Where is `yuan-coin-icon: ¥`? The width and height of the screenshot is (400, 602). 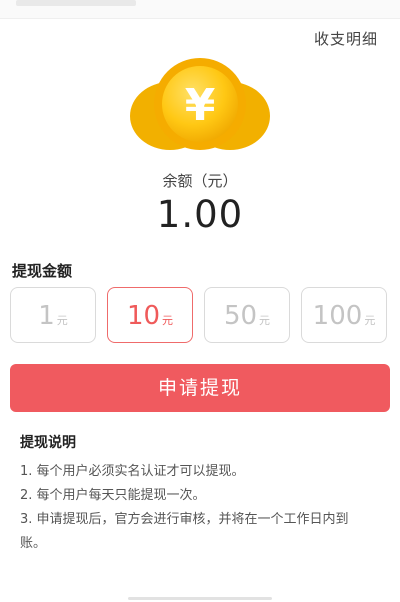 yuan-coin-icon: ¥ is located at coordinates (200, 104).